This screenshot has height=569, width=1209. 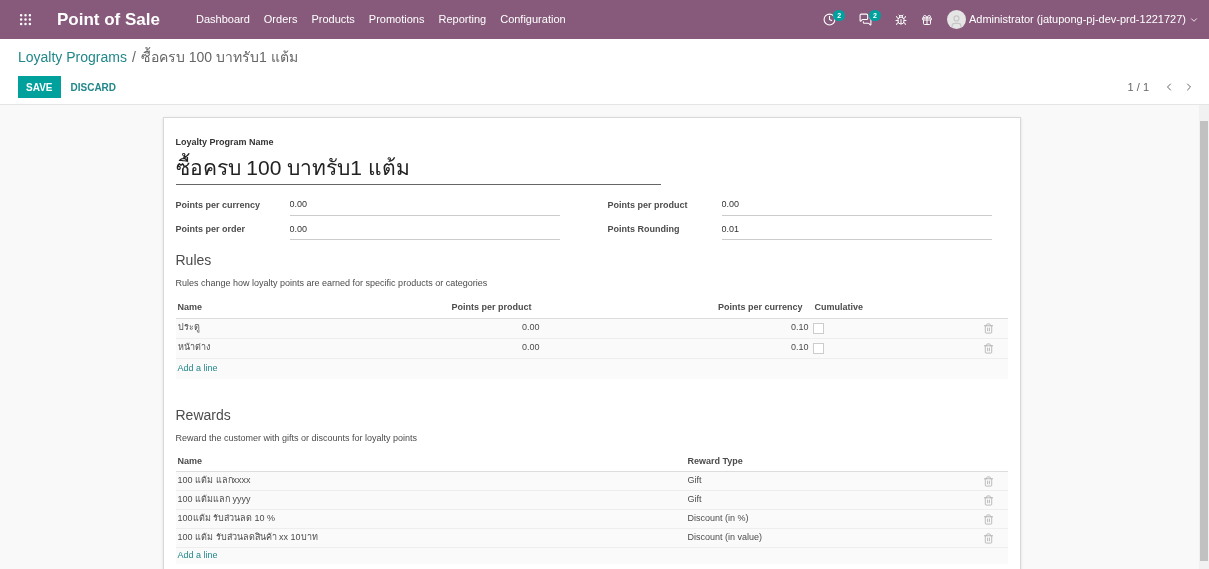 What do you see at coordinates (225, 142) in the screenshot?
I see `field-label: Loyalty Program Name` at bounding box center [225, 142].